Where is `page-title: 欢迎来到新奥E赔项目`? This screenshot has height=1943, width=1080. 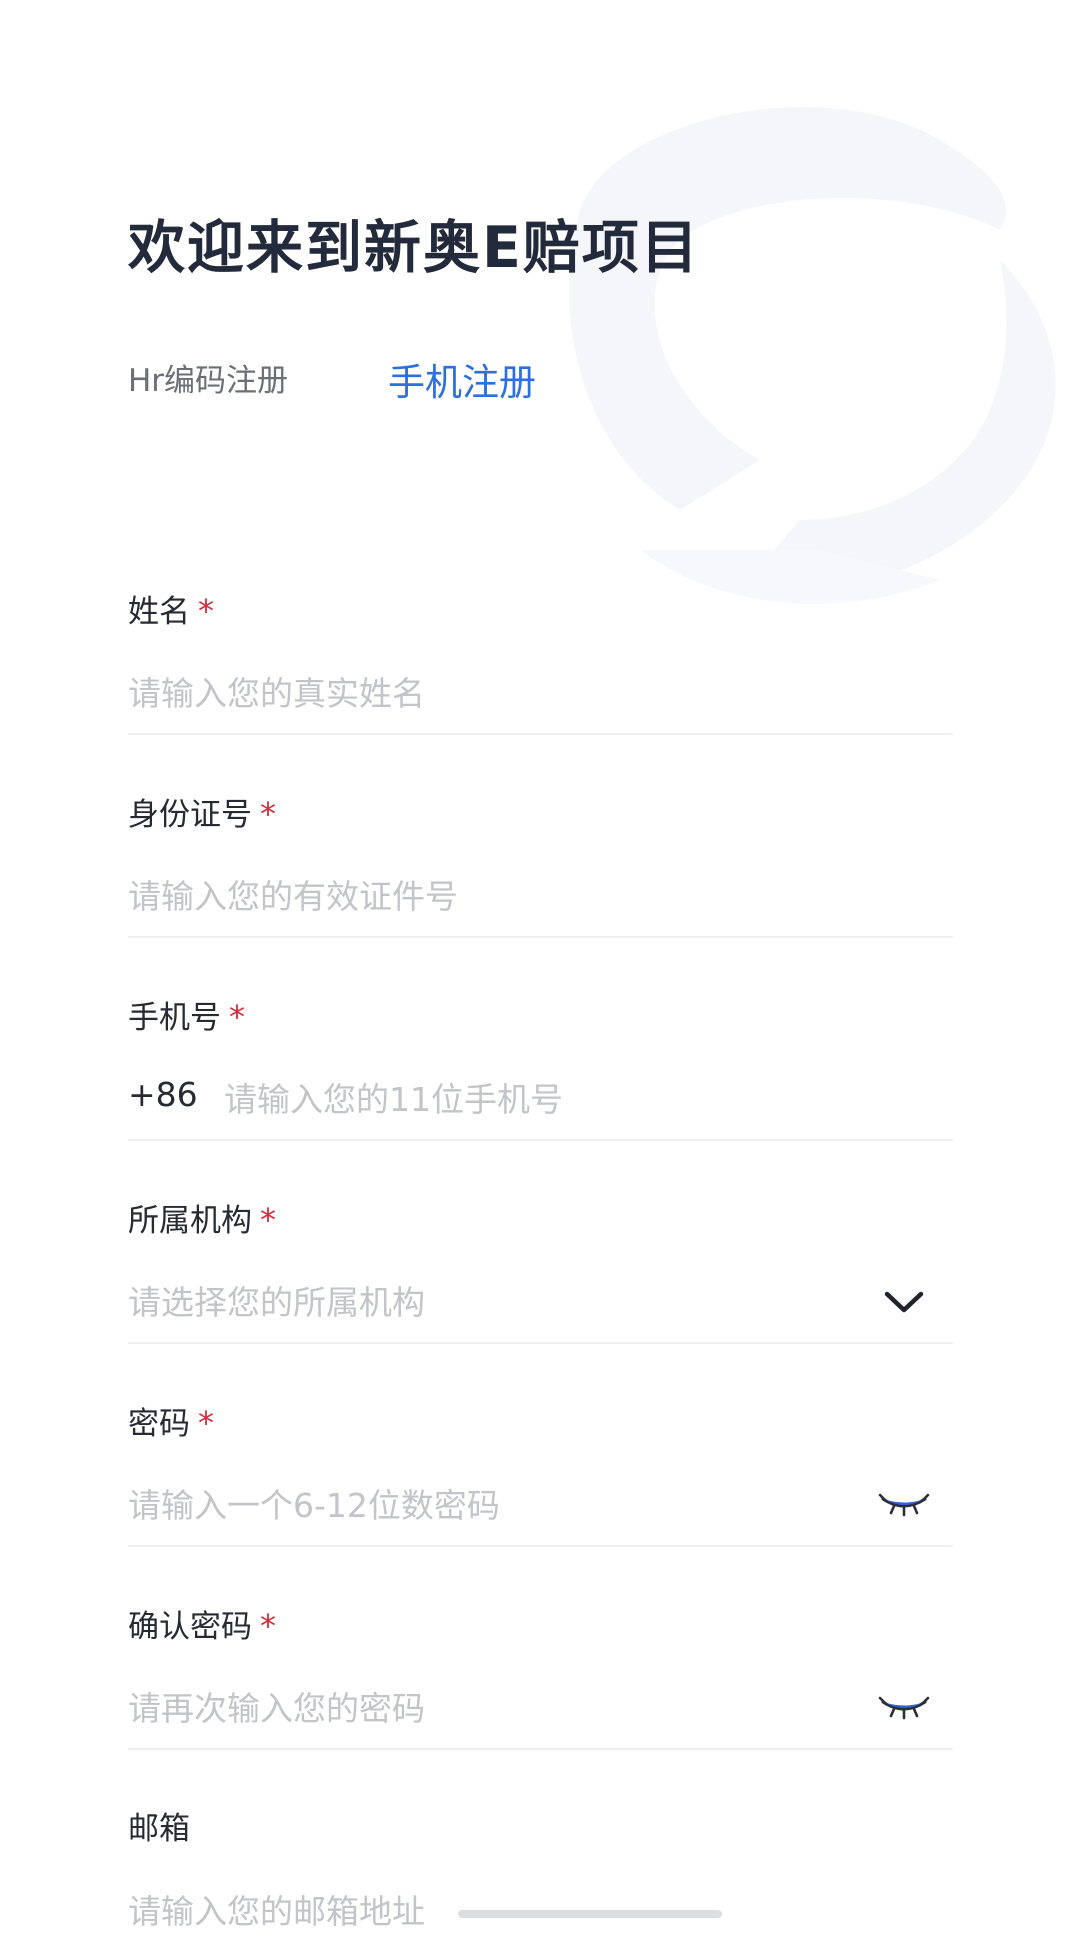 page-title: 欢迎来到新奥E赔项目 is located at coordinates (414, 248).